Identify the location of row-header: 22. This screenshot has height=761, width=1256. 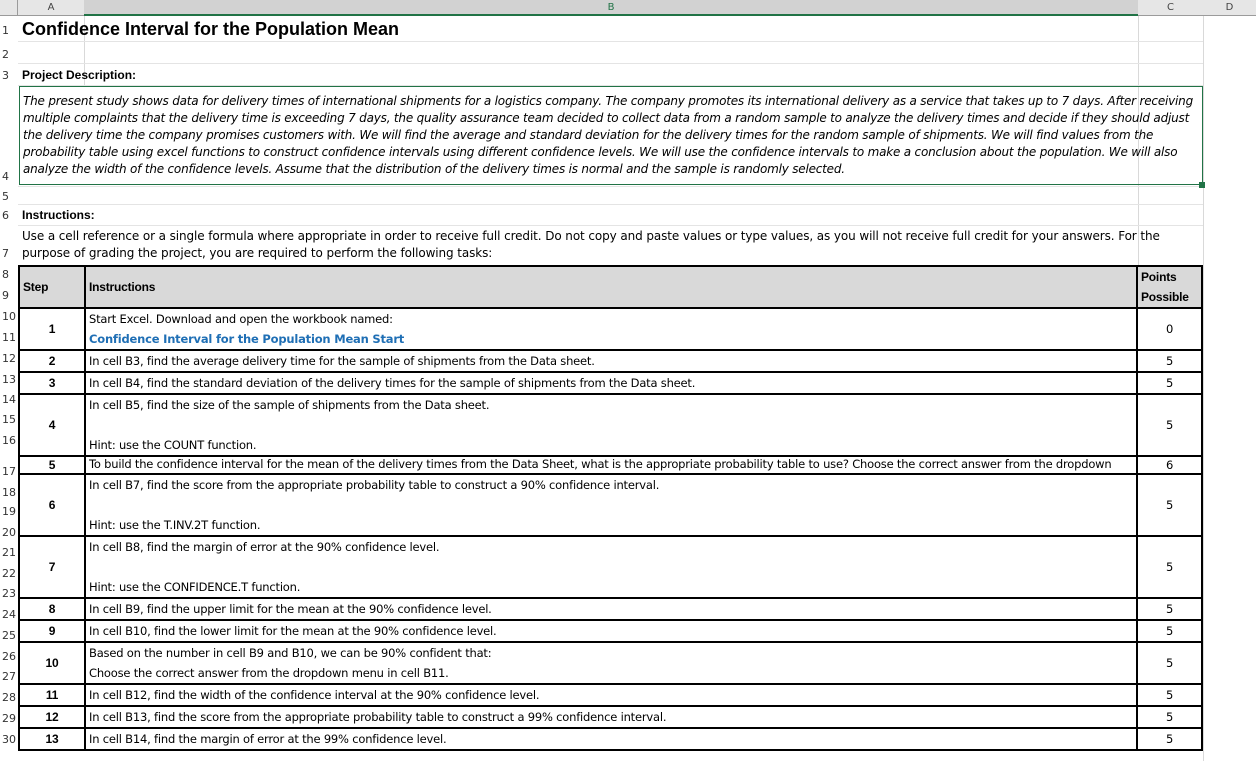
(9, 573).